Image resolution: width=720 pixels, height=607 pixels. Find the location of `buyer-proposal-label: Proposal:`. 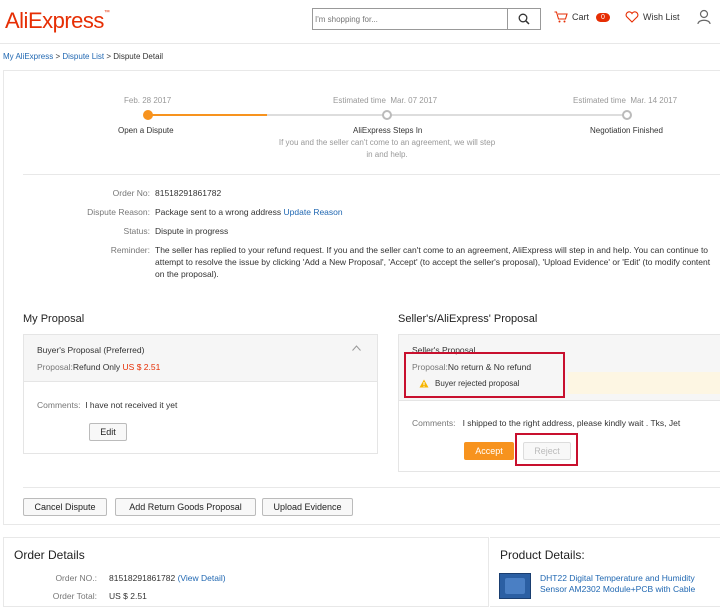

buyer-proposal-label: Proposal: is located at coordinates (55, 367).